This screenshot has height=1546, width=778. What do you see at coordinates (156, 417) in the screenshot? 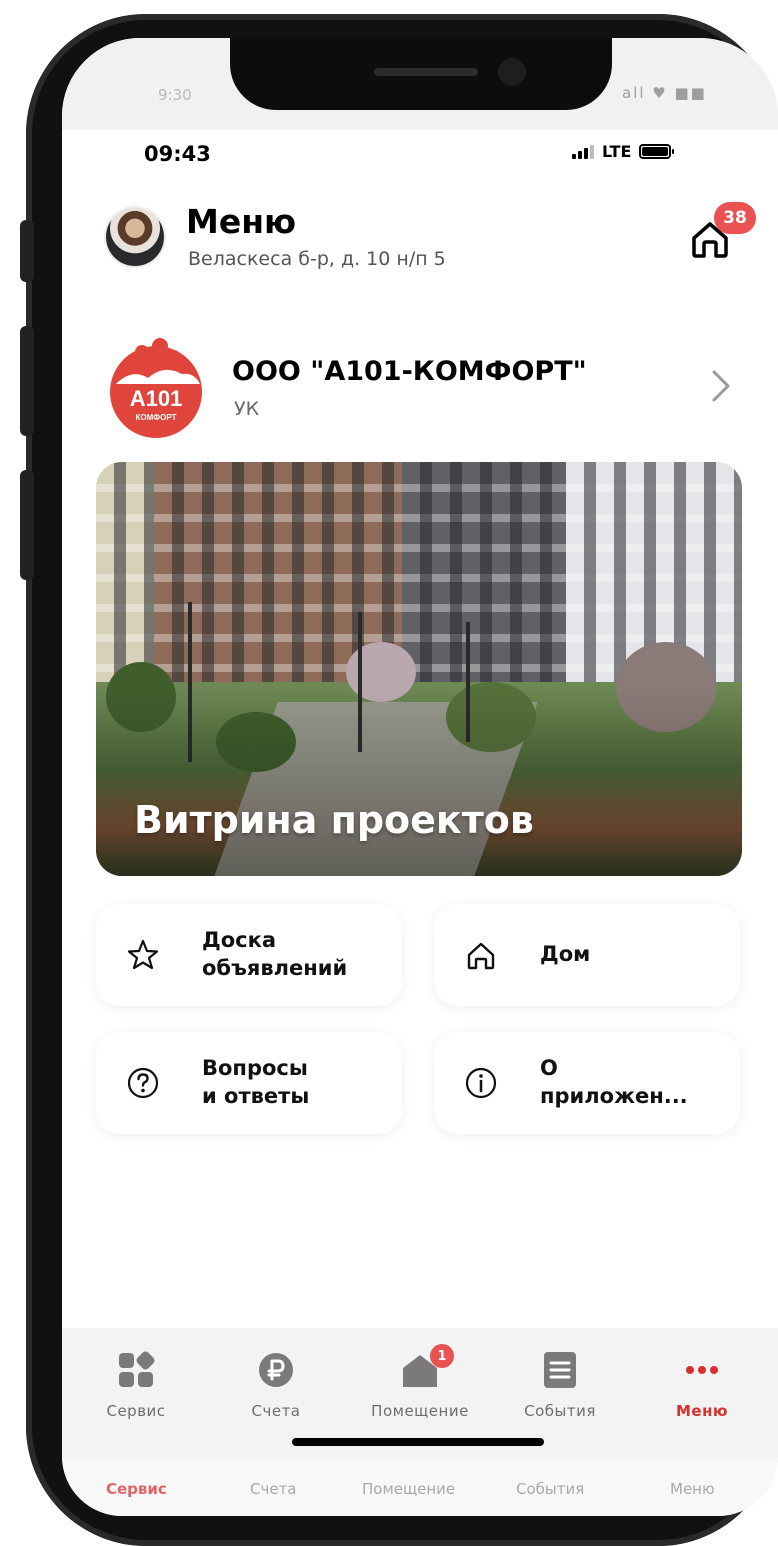
I see `logo-subtext: КОМФОРТ` at bounding box center [156, 417].